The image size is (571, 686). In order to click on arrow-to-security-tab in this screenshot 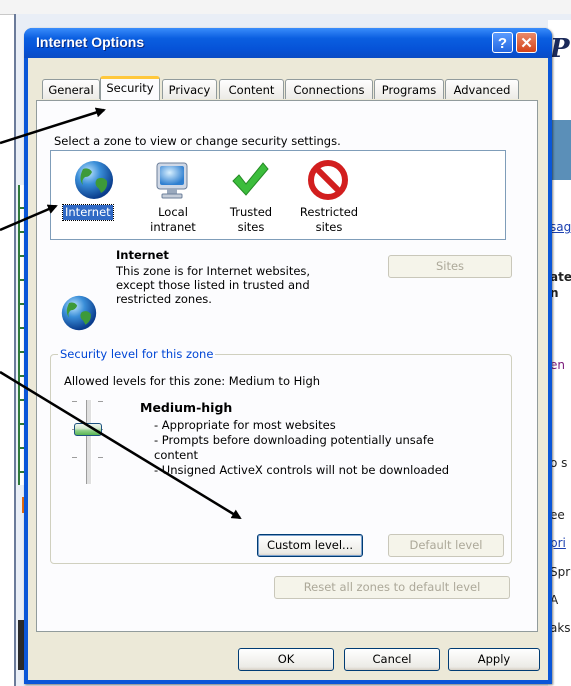, I will do `click(53, 126)`.